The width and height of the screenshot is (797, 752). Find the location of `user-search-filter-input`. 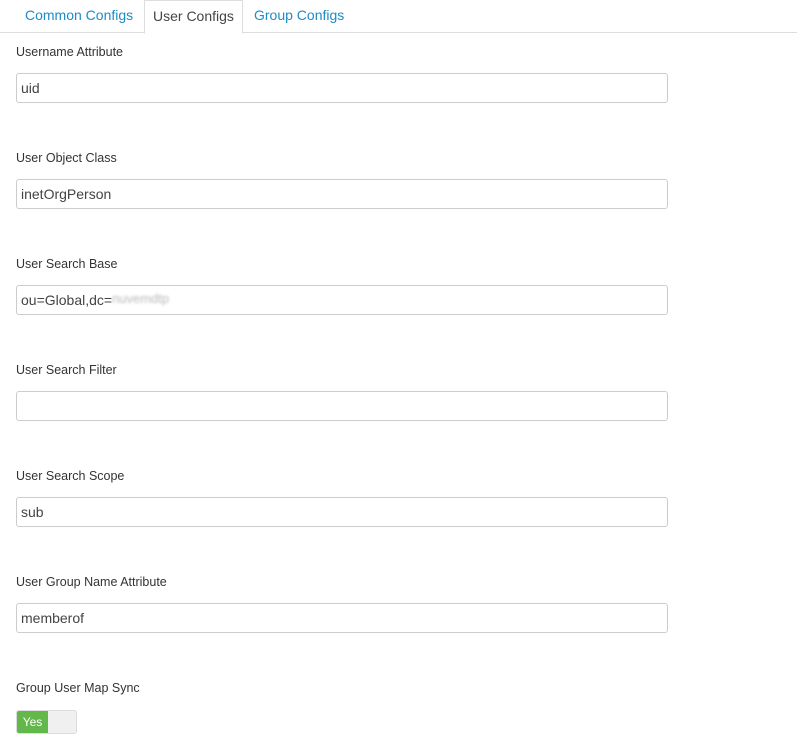

user-search-filter-input is located at coordinates (342, 406).